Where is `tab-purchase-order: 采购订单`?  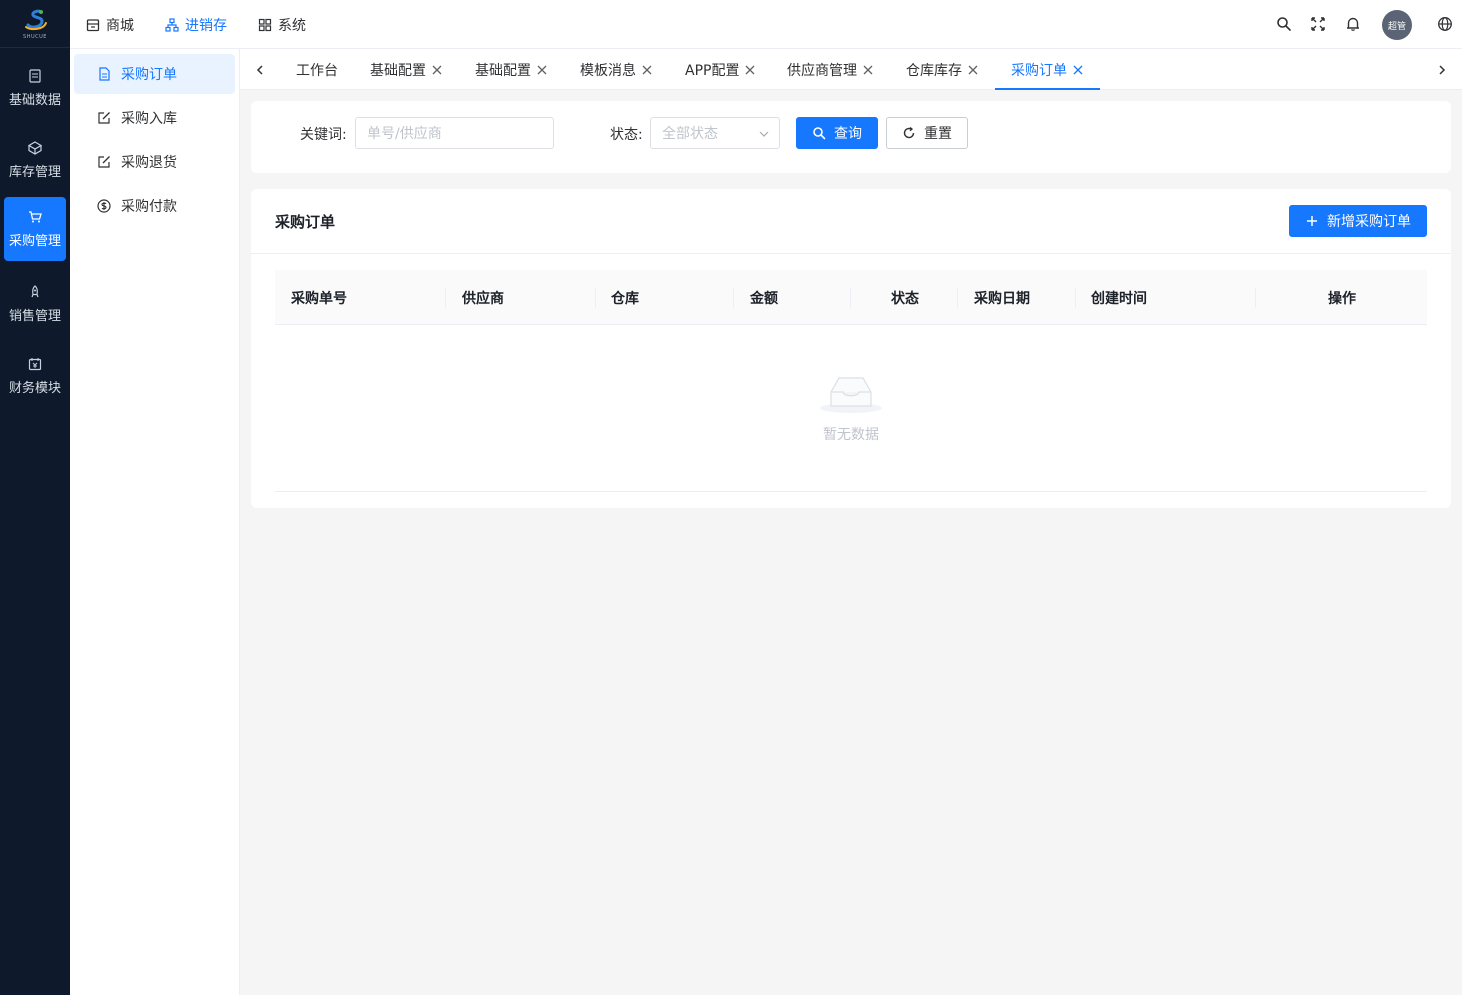 tab-purchase-order: 采购订单 is located at coordinates (1047, 69).